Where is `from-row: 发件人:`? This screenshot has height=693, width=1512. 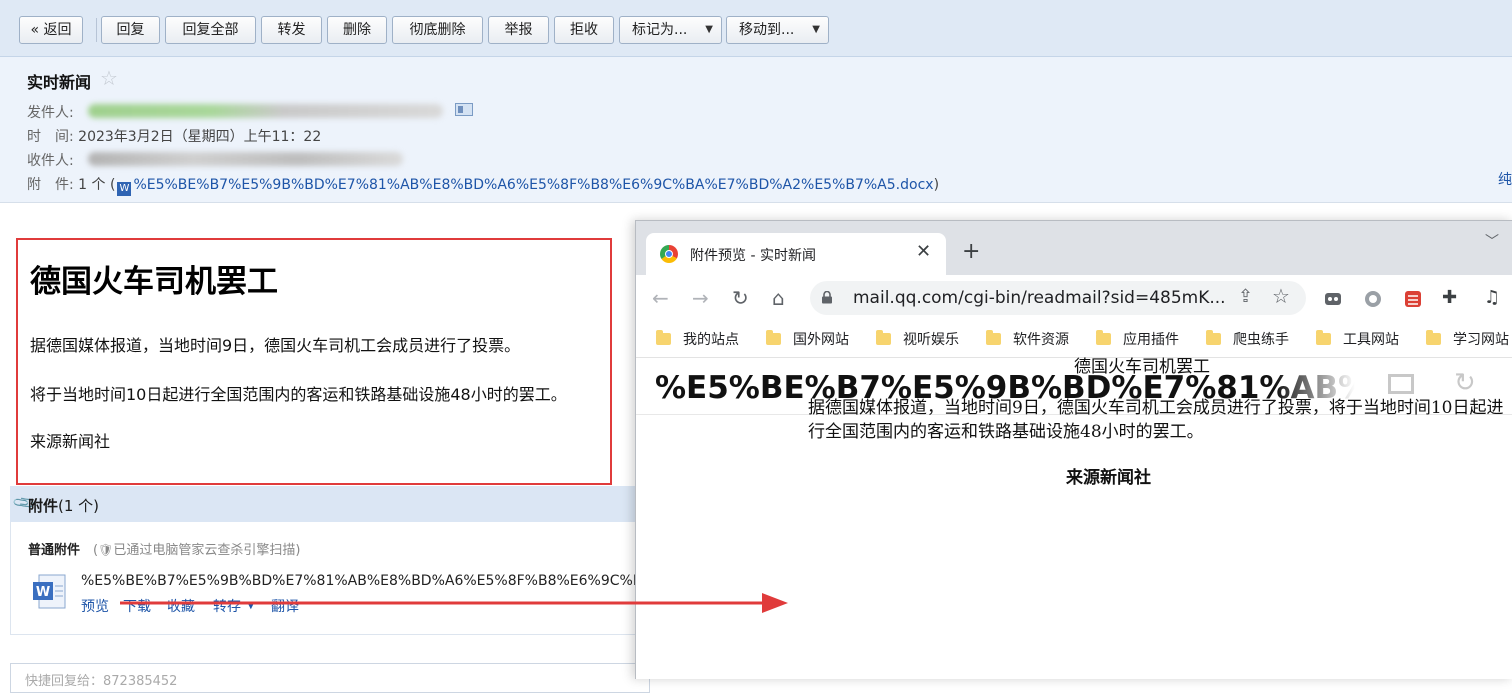 from-row: 发件人: is located at coordinates (50, 112).